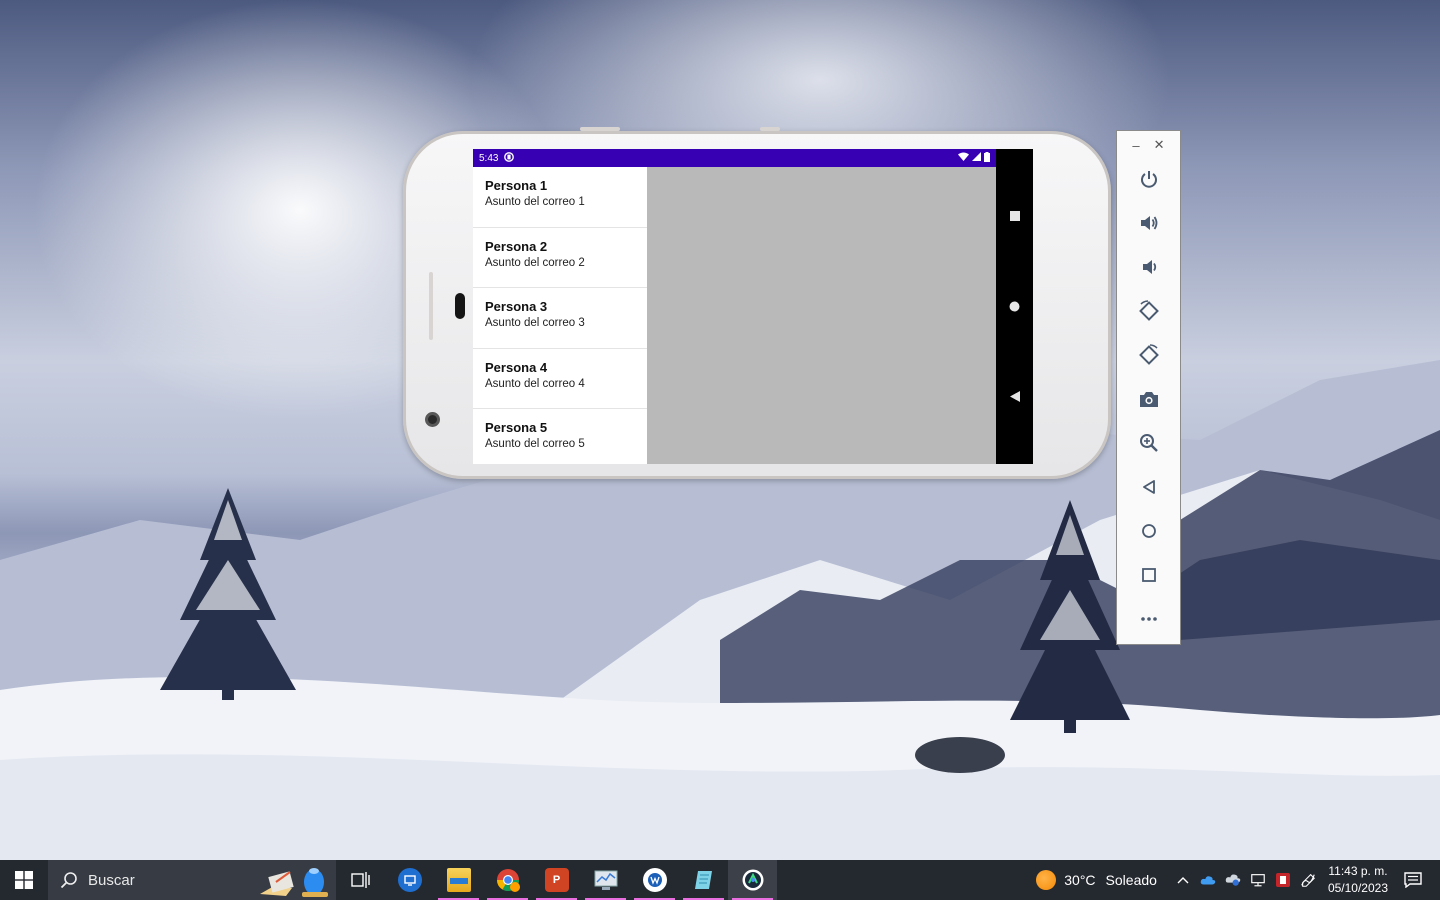 Image resolution: width=1440 pixels, height=900 pixels. I want to click on mail-sender-name: Persona 5, so click(516, 428).